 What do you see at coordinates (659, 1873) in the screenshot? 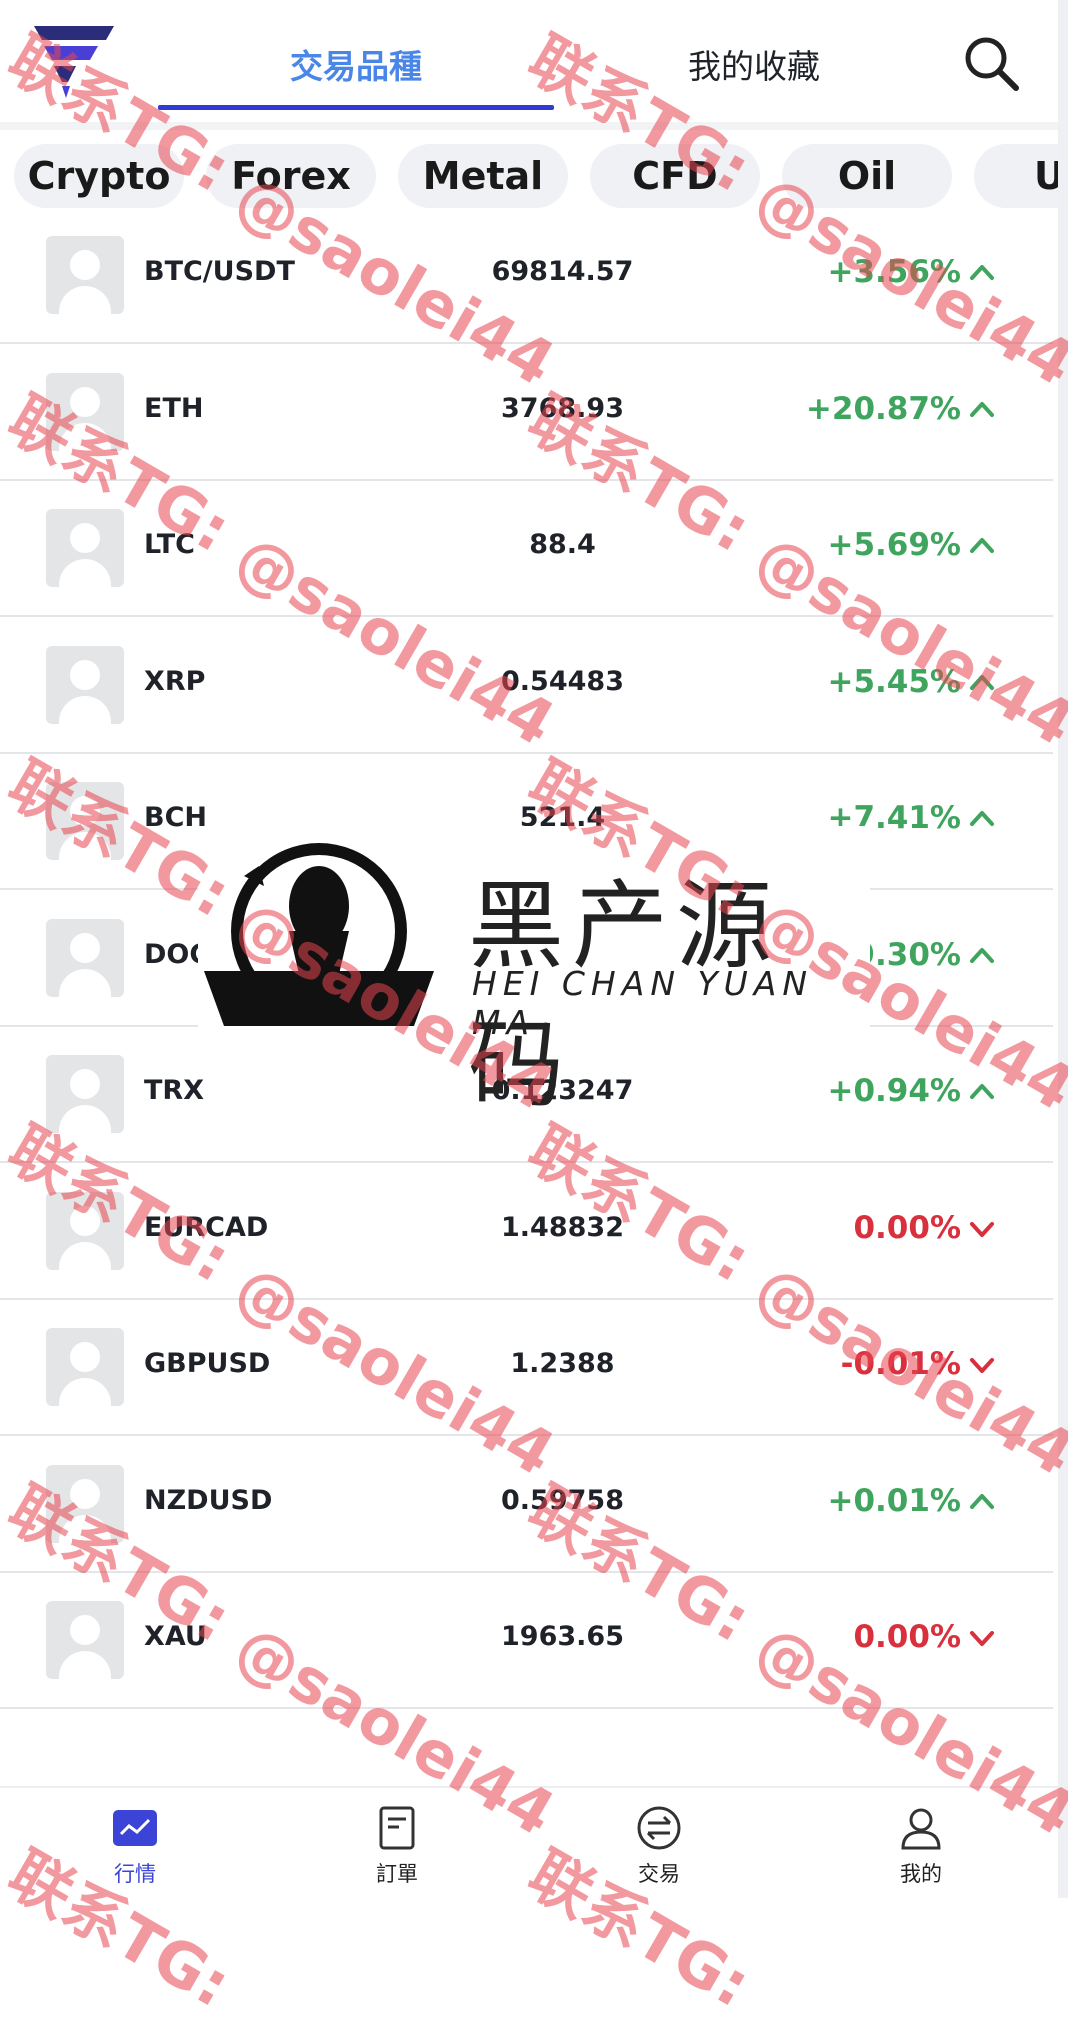
I see `nav-label-trade: 交易` at bounding box center [659, 1873].